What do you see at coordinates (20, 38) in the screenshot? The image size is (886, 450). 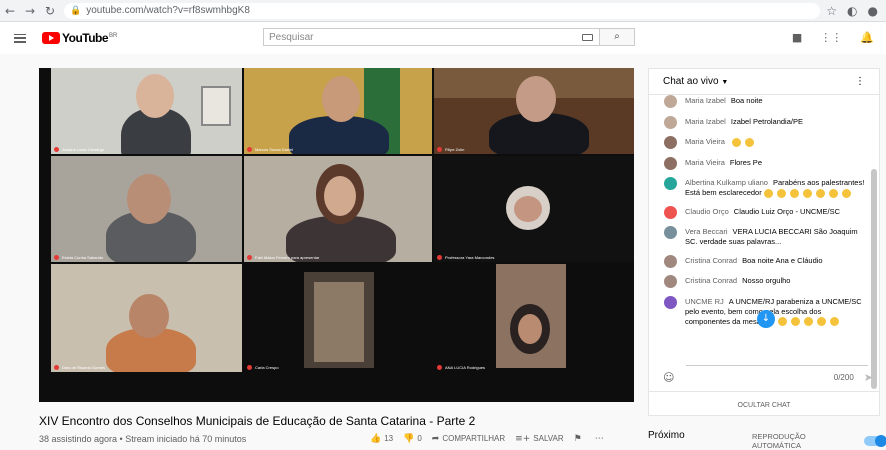 I see `hamburger-menu-icon` at bounding box center [20, 38].